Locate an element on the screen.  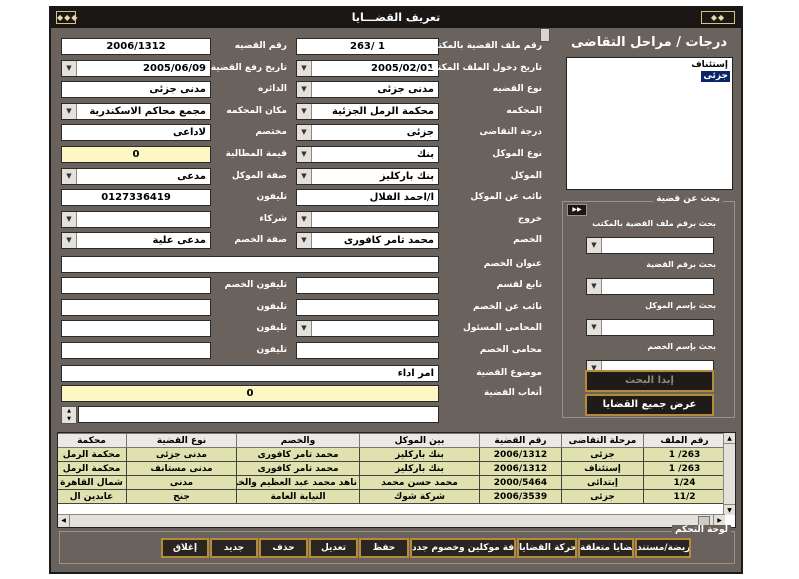
stage-item-1: إستئناف is located at coordinates (709, 65).